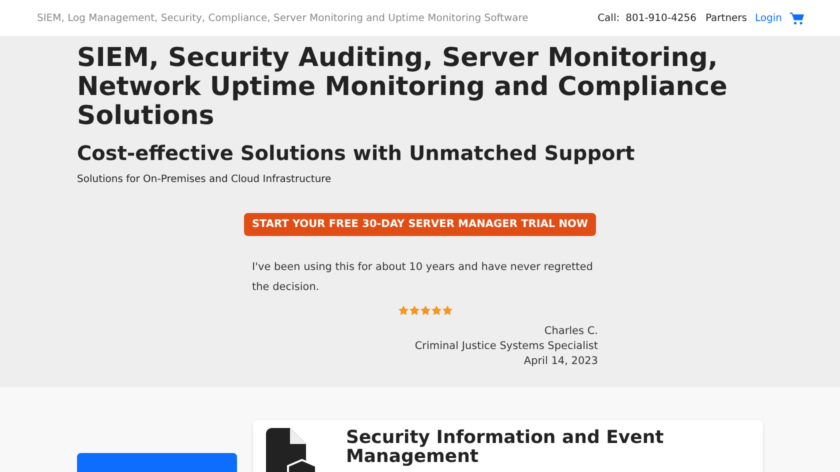 The image size is (840, 472). What do you see at coordinates (204, 180) in the screenshot?
I see `hero-description: Solutions for On-Premises and Cloud Infrastructure` at bounding box center [204, 180].